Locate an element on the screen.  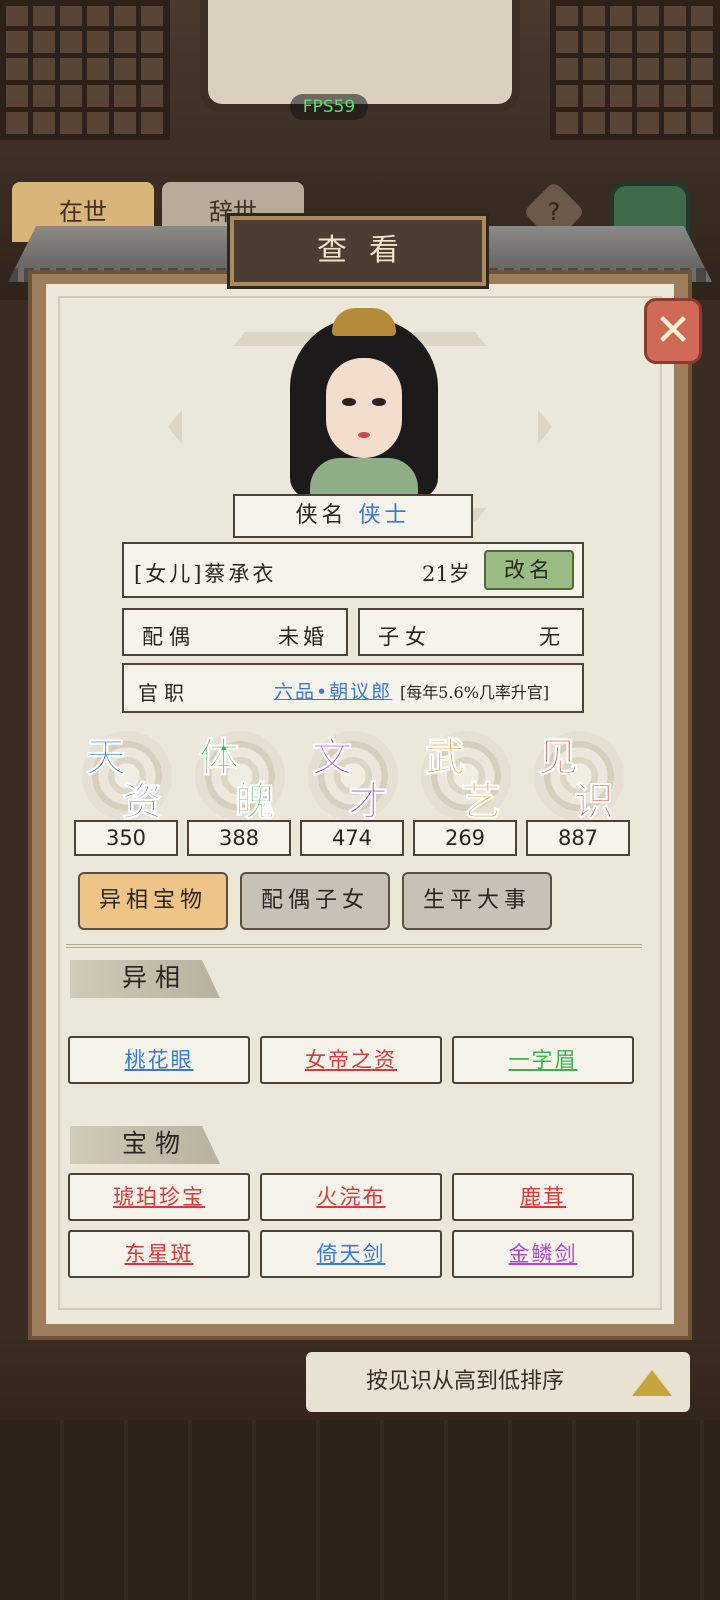
stat-char-2: 资 is located at coordinates (142, 802).